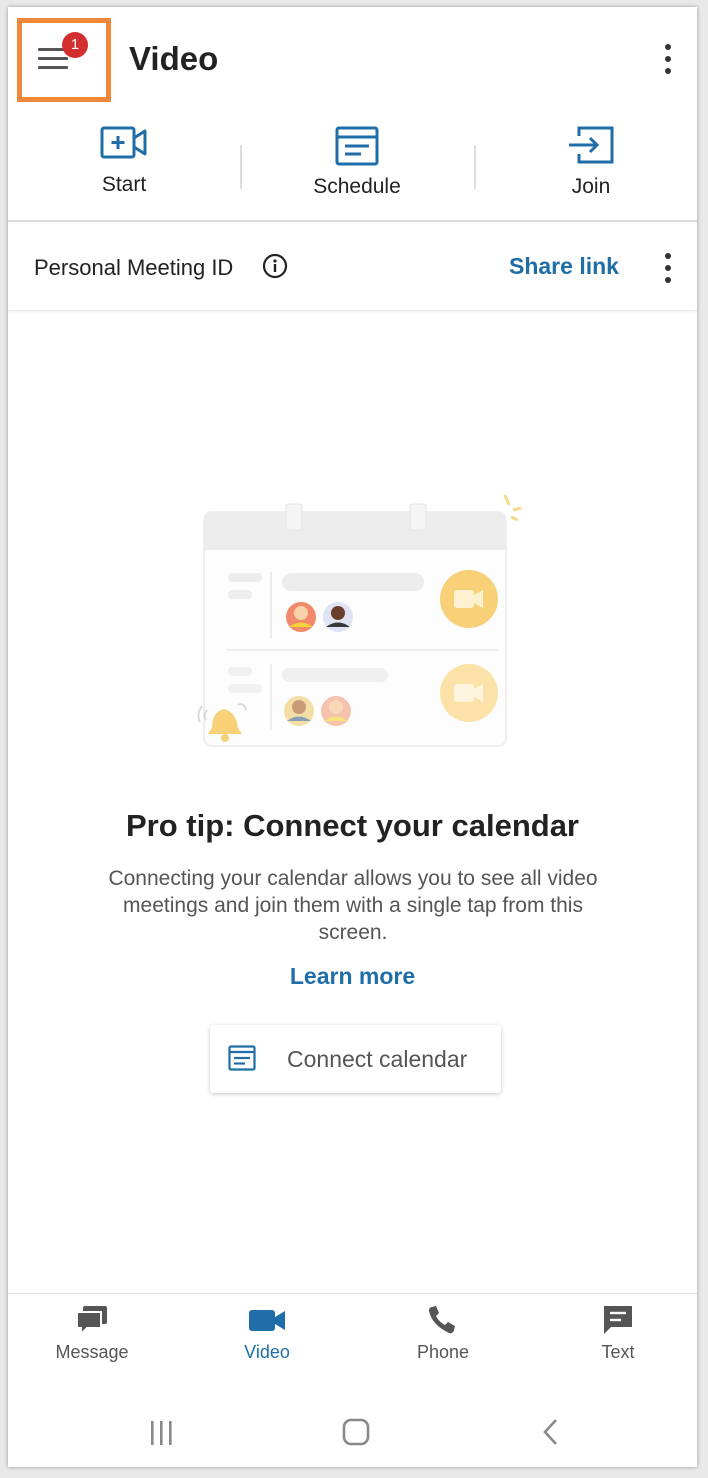  Describe the element at coordinates (618, 1352) in the screenshot. I see `nav-text-label: Text` at that location.